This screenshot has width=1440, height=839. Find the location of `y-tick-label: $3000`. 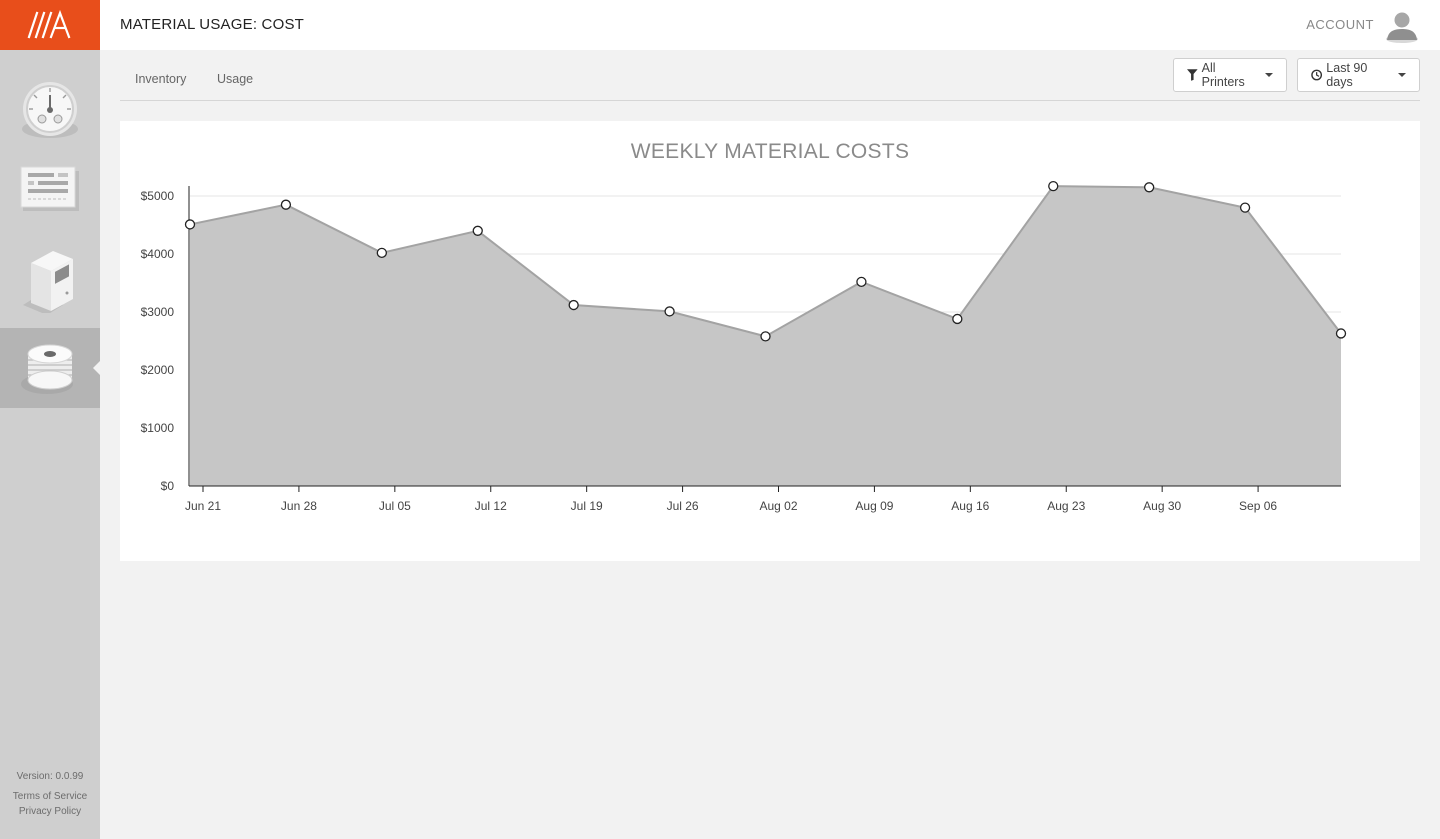

y-tick-label: $3000 is located at coordinates (158, 312).